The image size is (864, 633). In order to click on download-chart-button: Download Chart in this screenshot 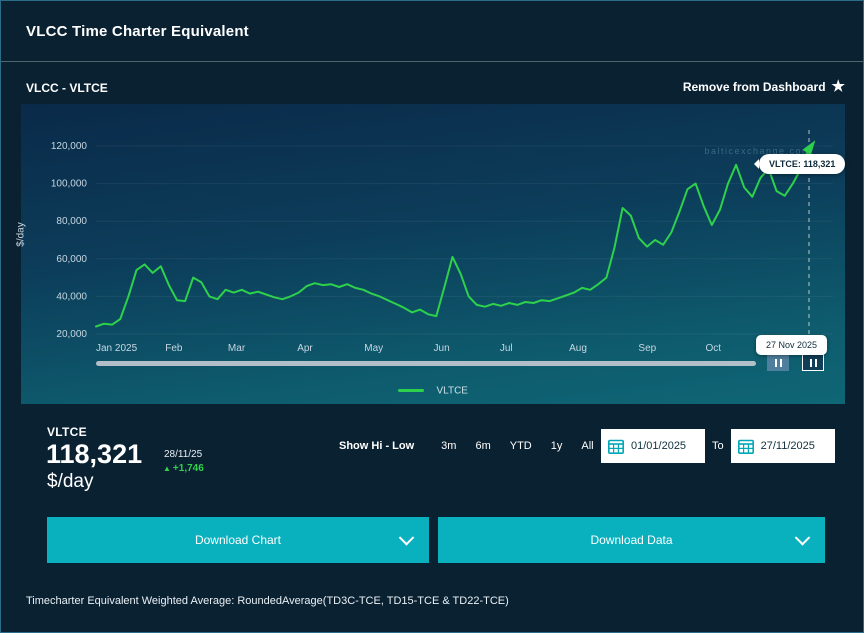, I will do `click(238, 540)`.